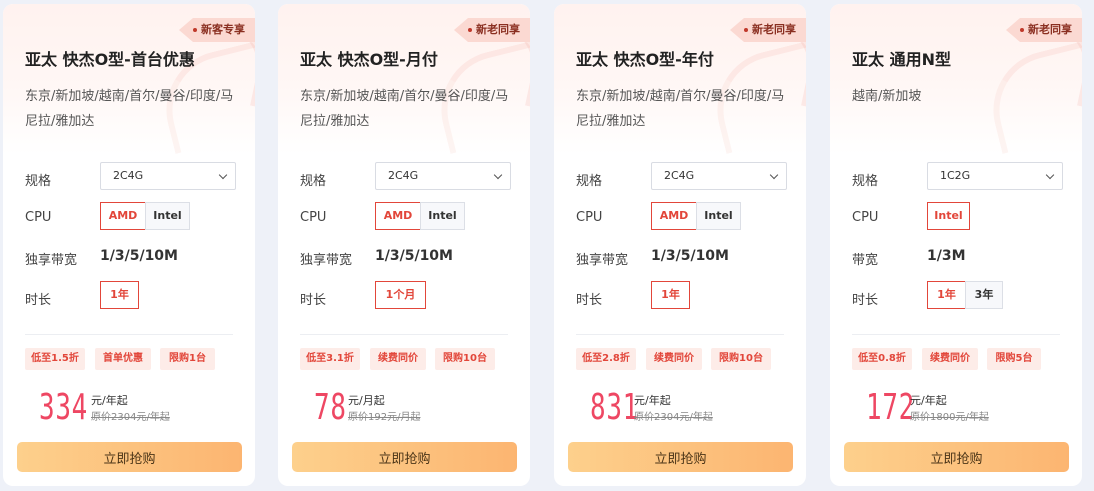 The height and width of the screenshot is (491, 1094). What do you see at coordinates (55, 359) in the screenshot?
I see `discount-chip: 低至1.5折` at bounding box center [55, 359].